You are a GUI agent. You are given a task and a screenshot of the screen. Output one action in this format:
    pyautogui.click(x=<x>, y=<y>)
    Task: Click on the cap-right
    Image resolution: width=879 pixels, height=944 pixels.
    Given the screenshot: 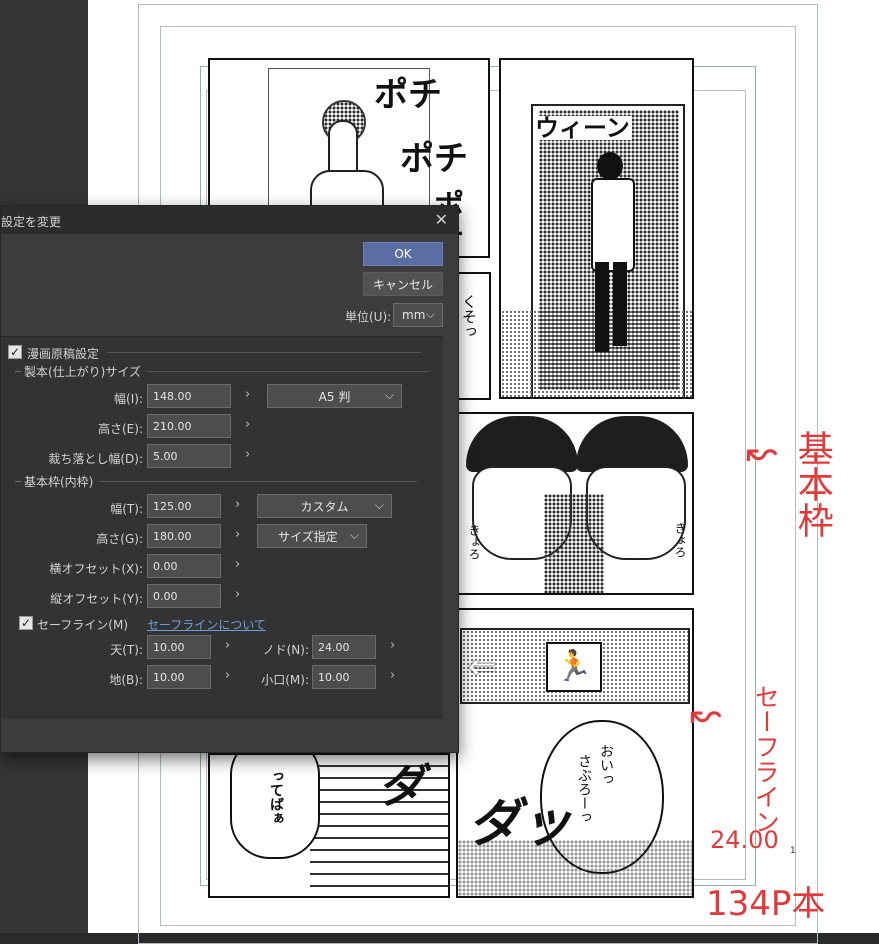 What is the action you would take?
    pyautogui.click(x=632, y=444)
    